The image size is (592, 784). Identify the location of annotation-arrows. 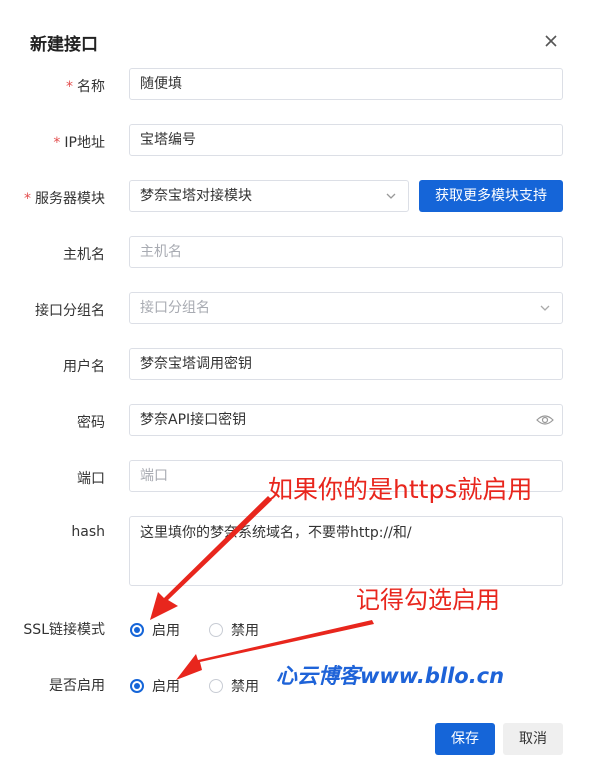
(262, 588).